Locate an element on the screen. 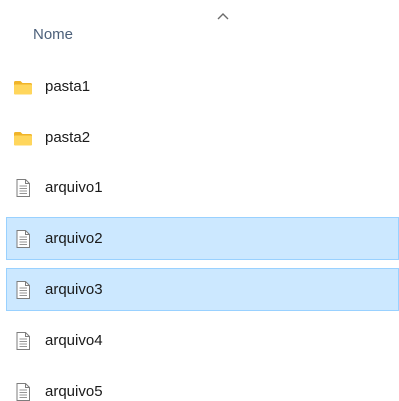 Image resolution: width=399 pixels, height=401 pixels. item-name: pasta2 is located at coordinates (68, 137).